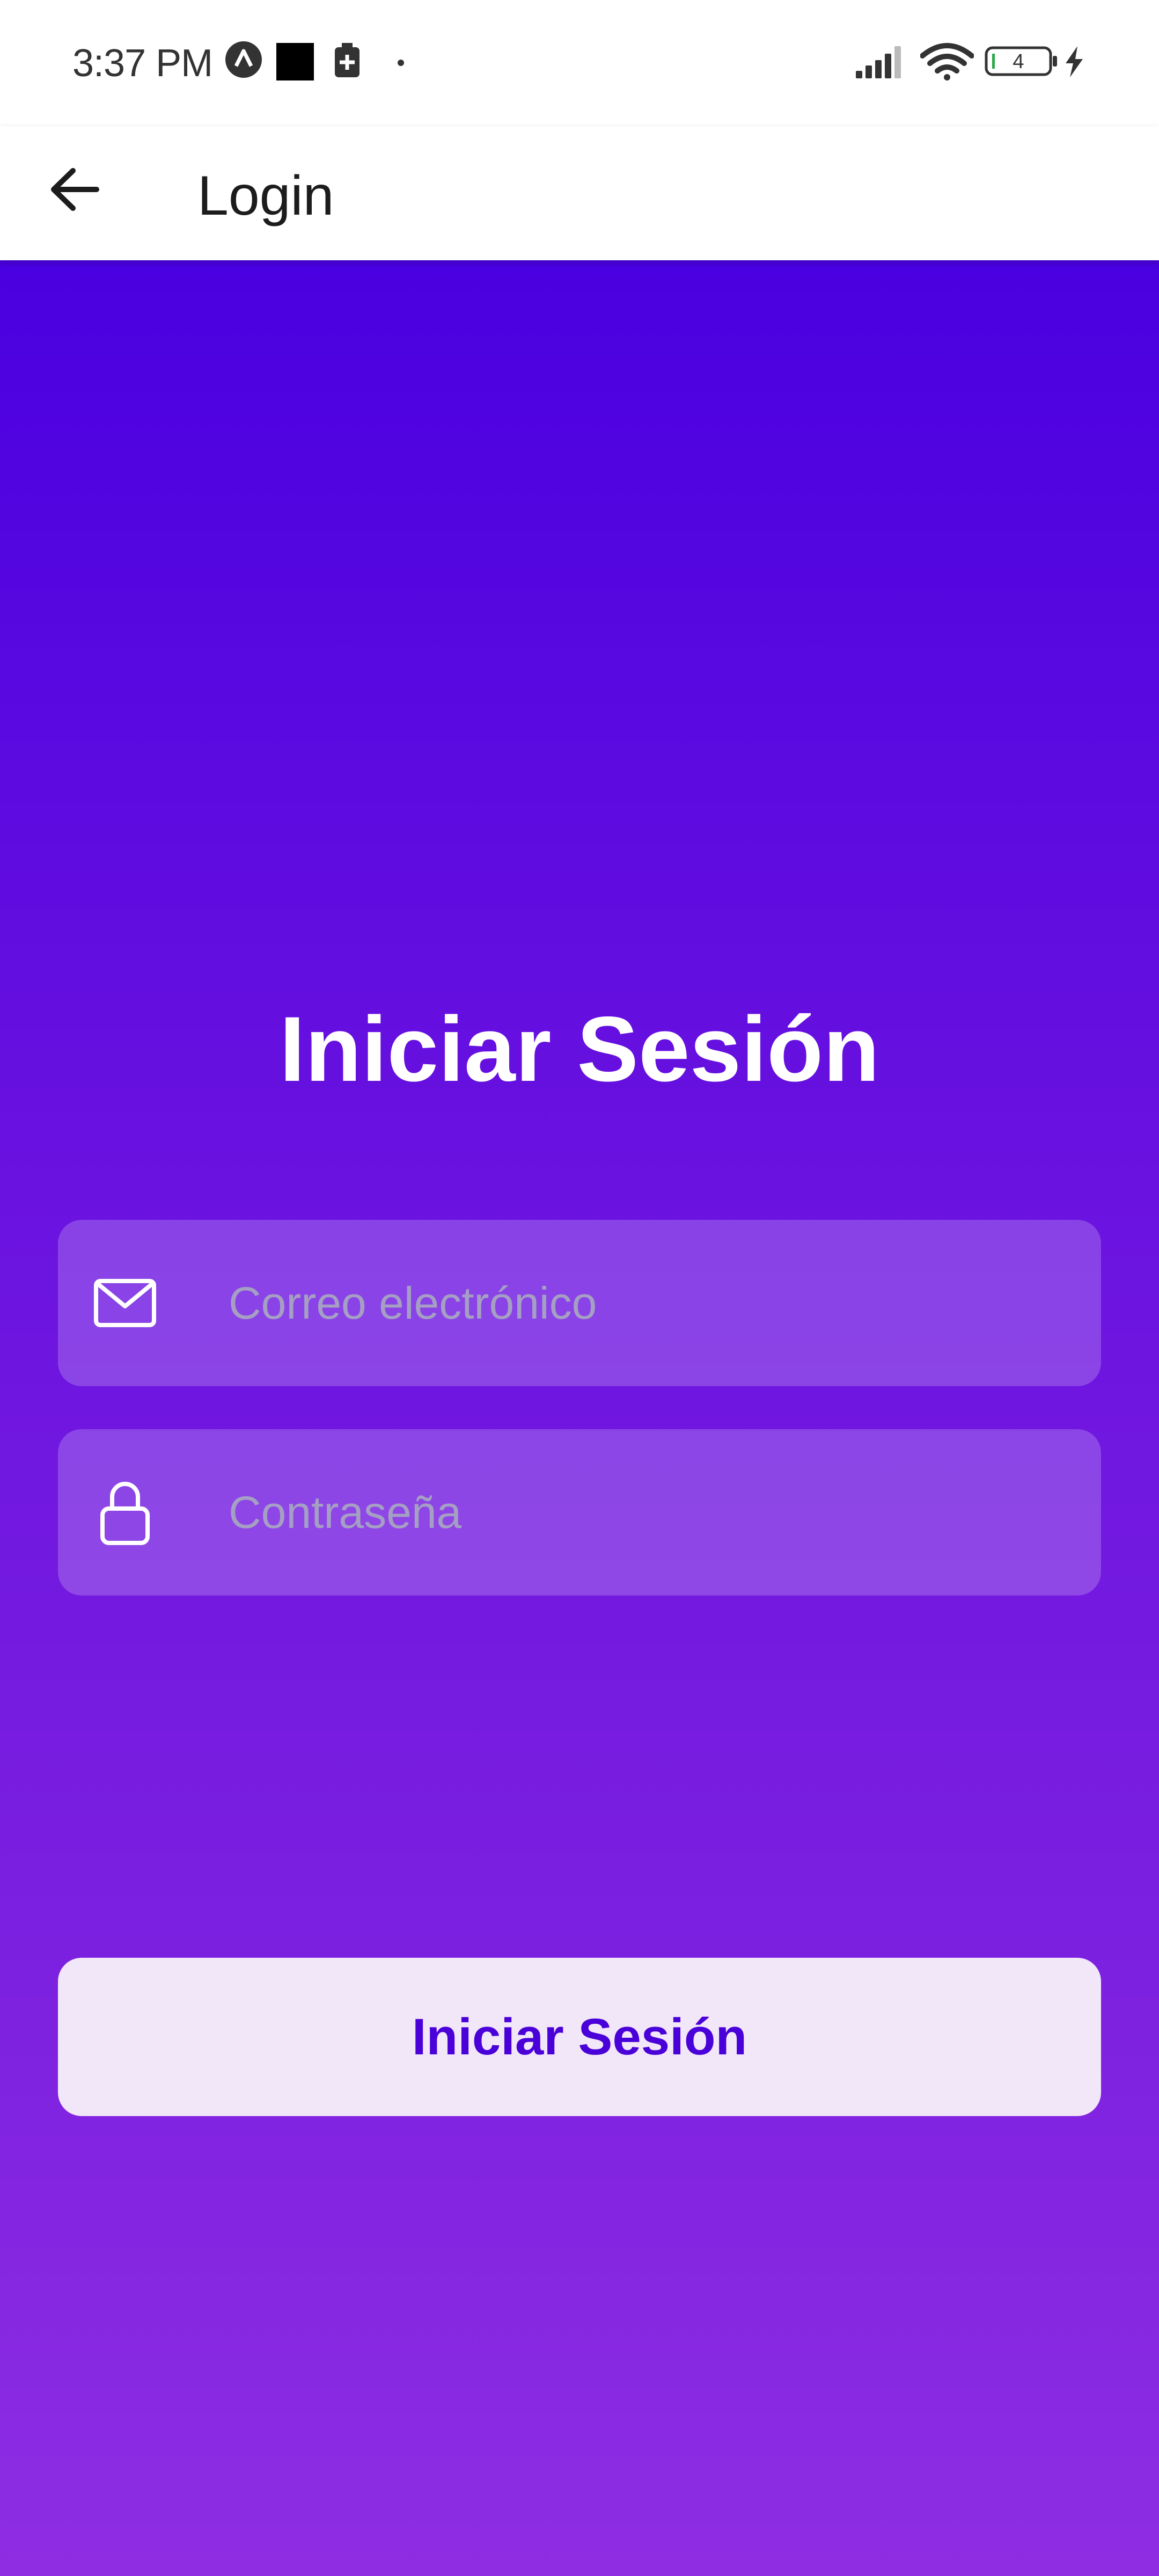  What do you see at coordinates (579, 63) in the screenshot?
I see `status-bar: 3:37 PM 4` at bounding box center [579, 63].